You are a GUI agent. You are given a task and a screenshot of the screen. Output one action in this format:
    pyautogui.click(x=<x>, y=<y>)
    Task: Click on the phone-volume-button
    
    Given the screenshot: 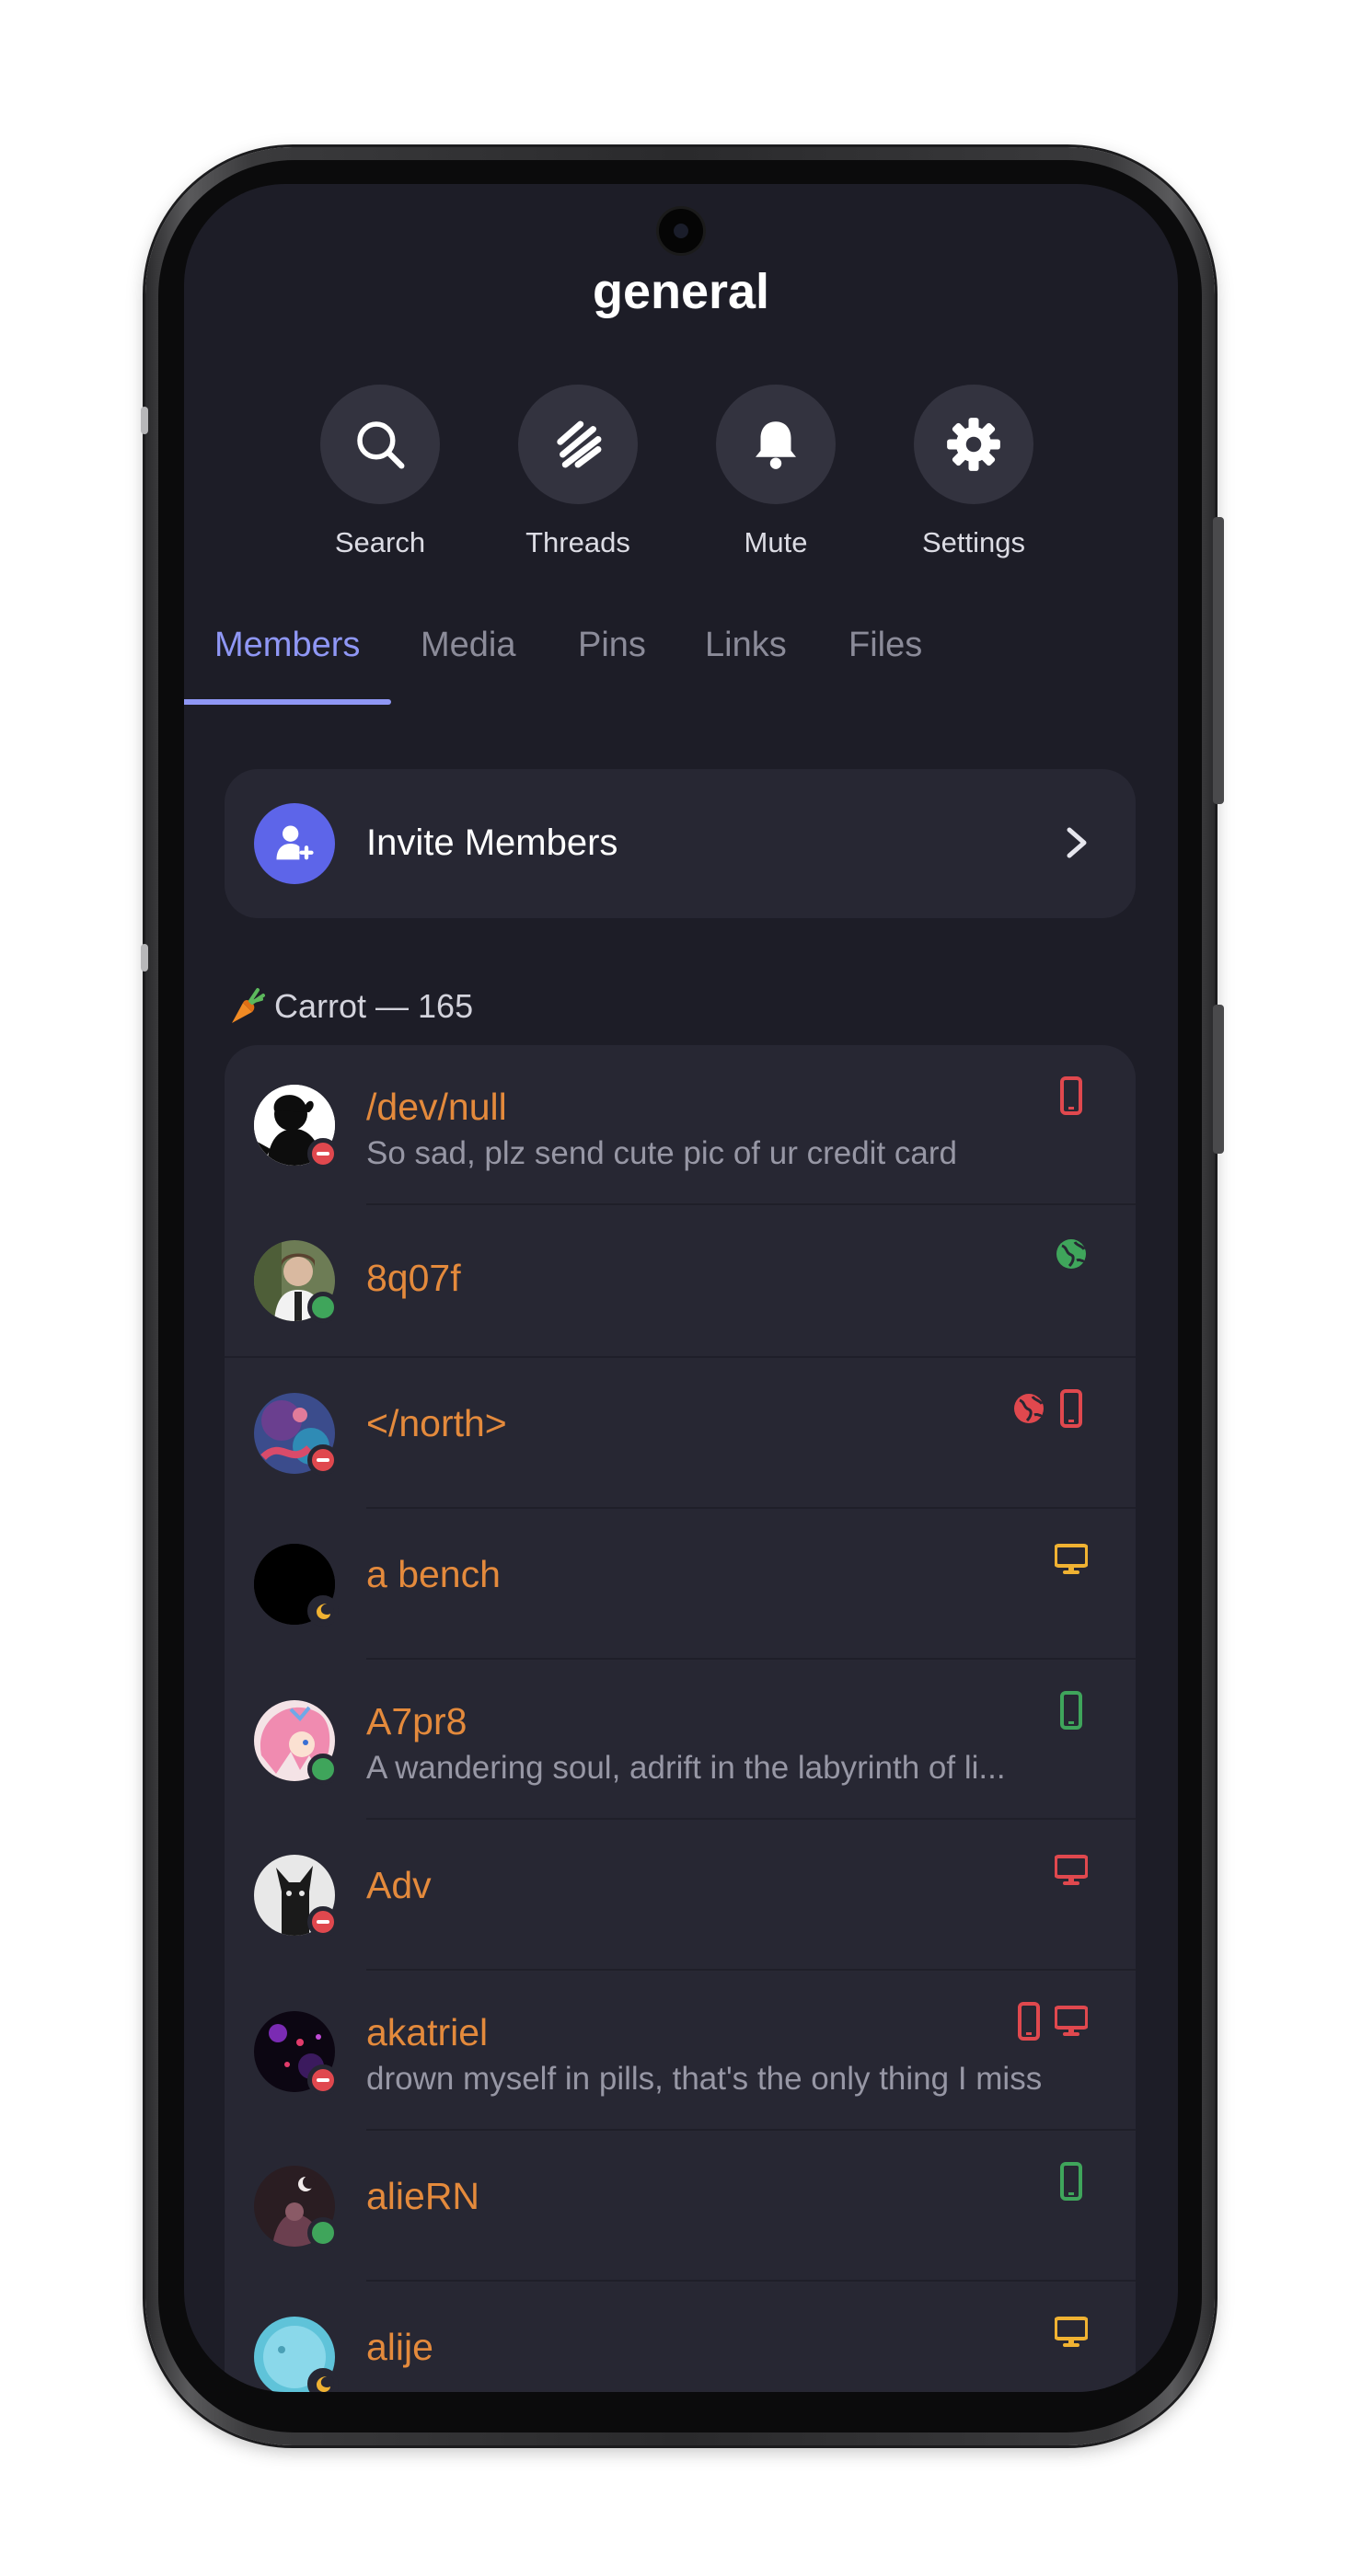 What is the action you would take?
    pyautogui.click(x=1218, y=660)
    